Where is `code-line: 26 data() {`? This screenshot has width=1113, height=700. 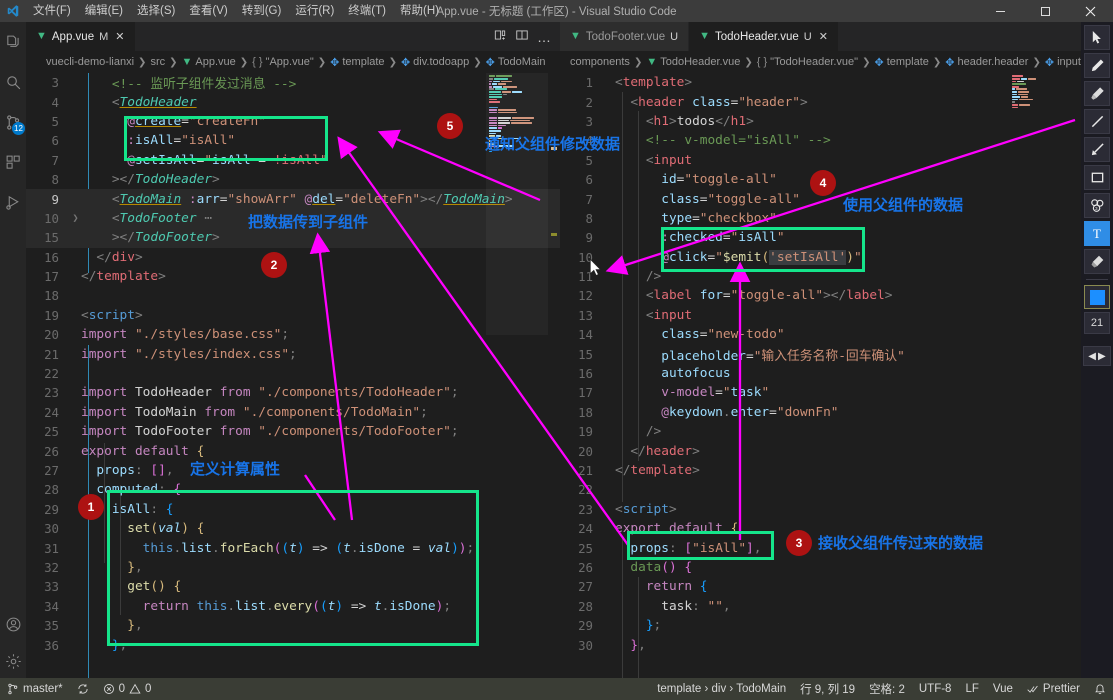 code-line: 26 data() { is located at coordinates (635, 567).